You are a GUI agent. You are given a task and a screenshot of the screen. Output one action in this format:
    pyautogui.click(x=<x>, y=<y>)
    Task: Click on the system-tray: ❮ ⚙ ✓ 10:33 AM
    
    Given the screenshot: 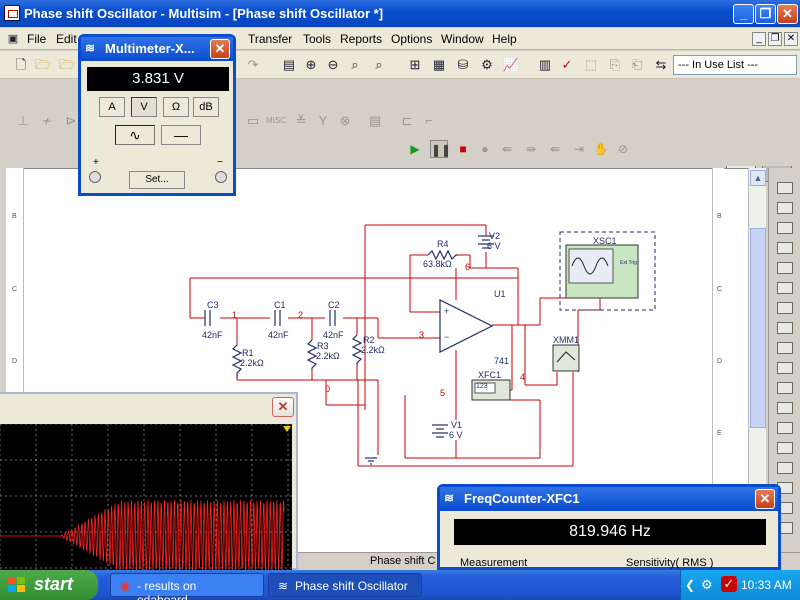 What is the action you would take?
    pyautogui.click(x=740, y=585)
    